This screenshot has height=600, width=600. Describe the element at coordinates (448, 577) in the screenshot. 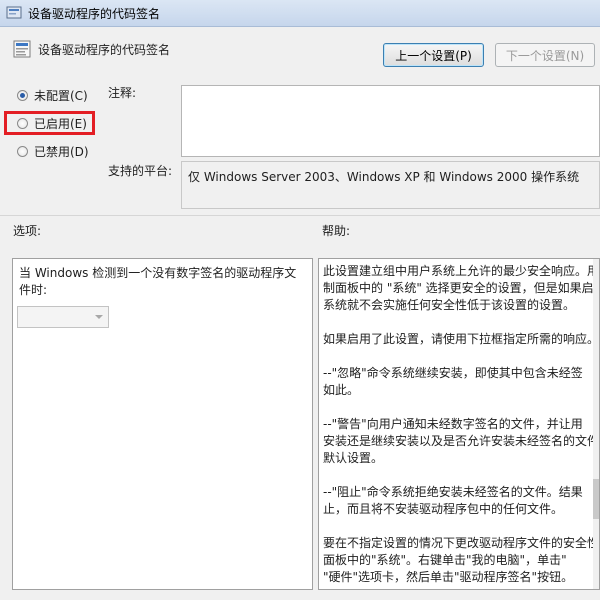

I see `help-text-line: "硬件"选项卡，然后单击"驱动程序签名"按钮。` at that location.